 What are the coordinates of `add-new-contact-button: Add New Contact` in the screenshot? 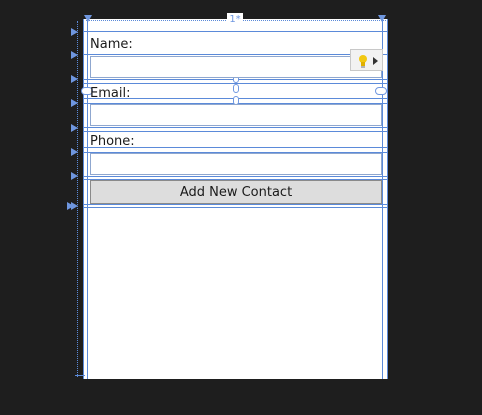 It's located at (236, 192).